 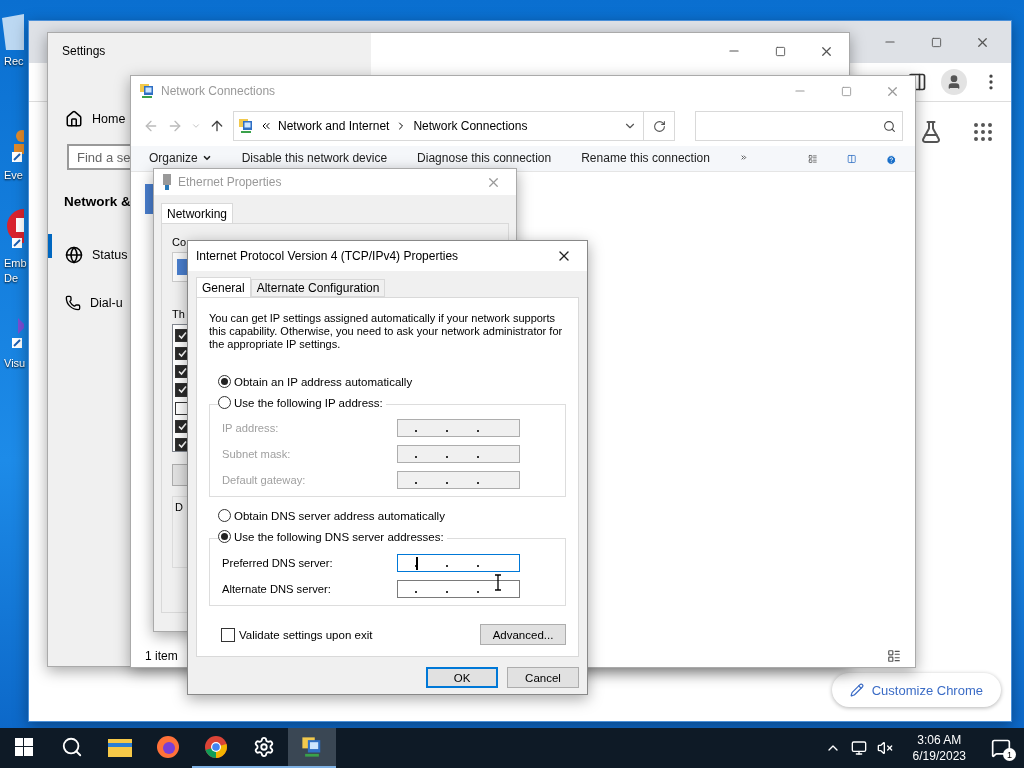 What do you see at coordinates (462, 677) in the screenshot?
I see `ok-button: OK` at bounding box center [462, 677].